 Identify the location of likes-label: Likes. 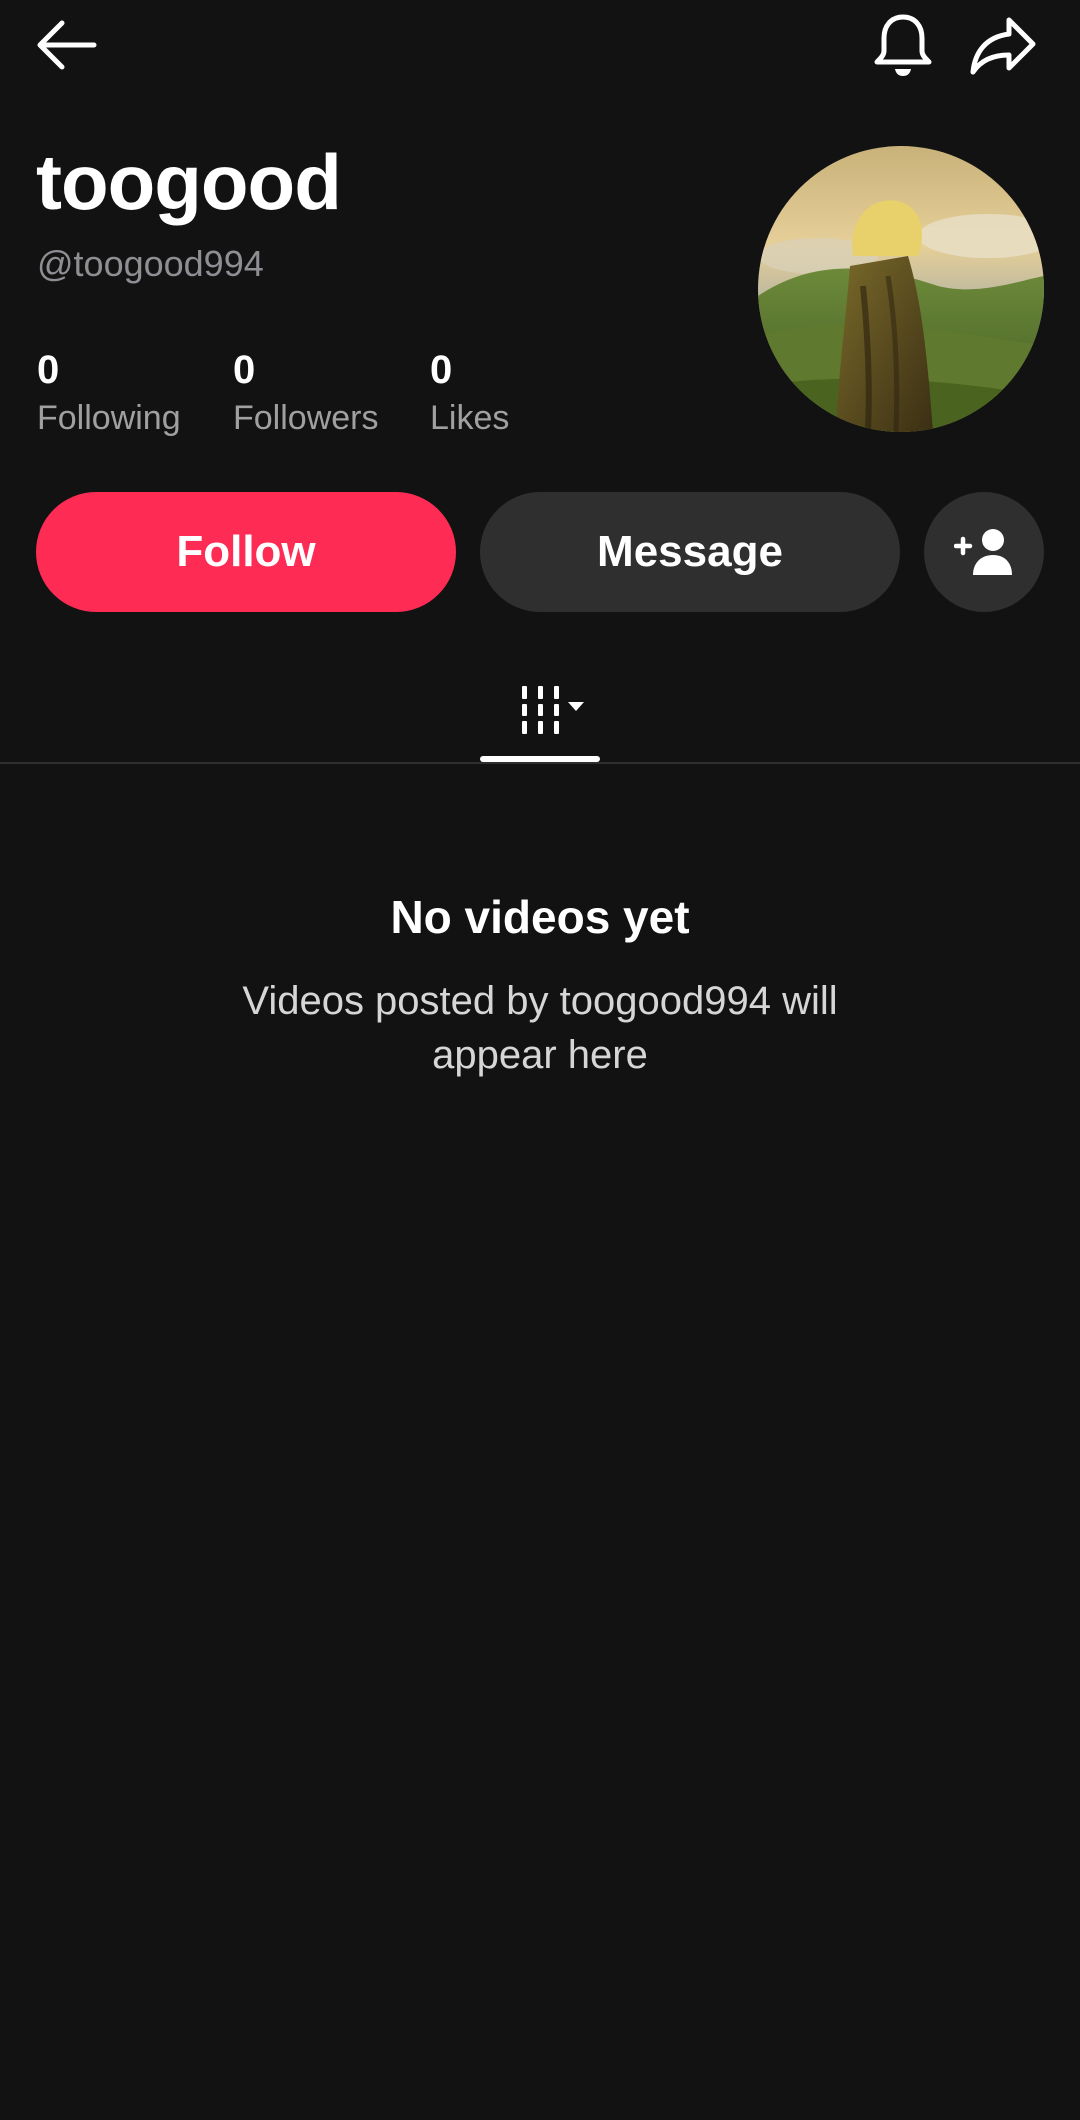
(470, 418).